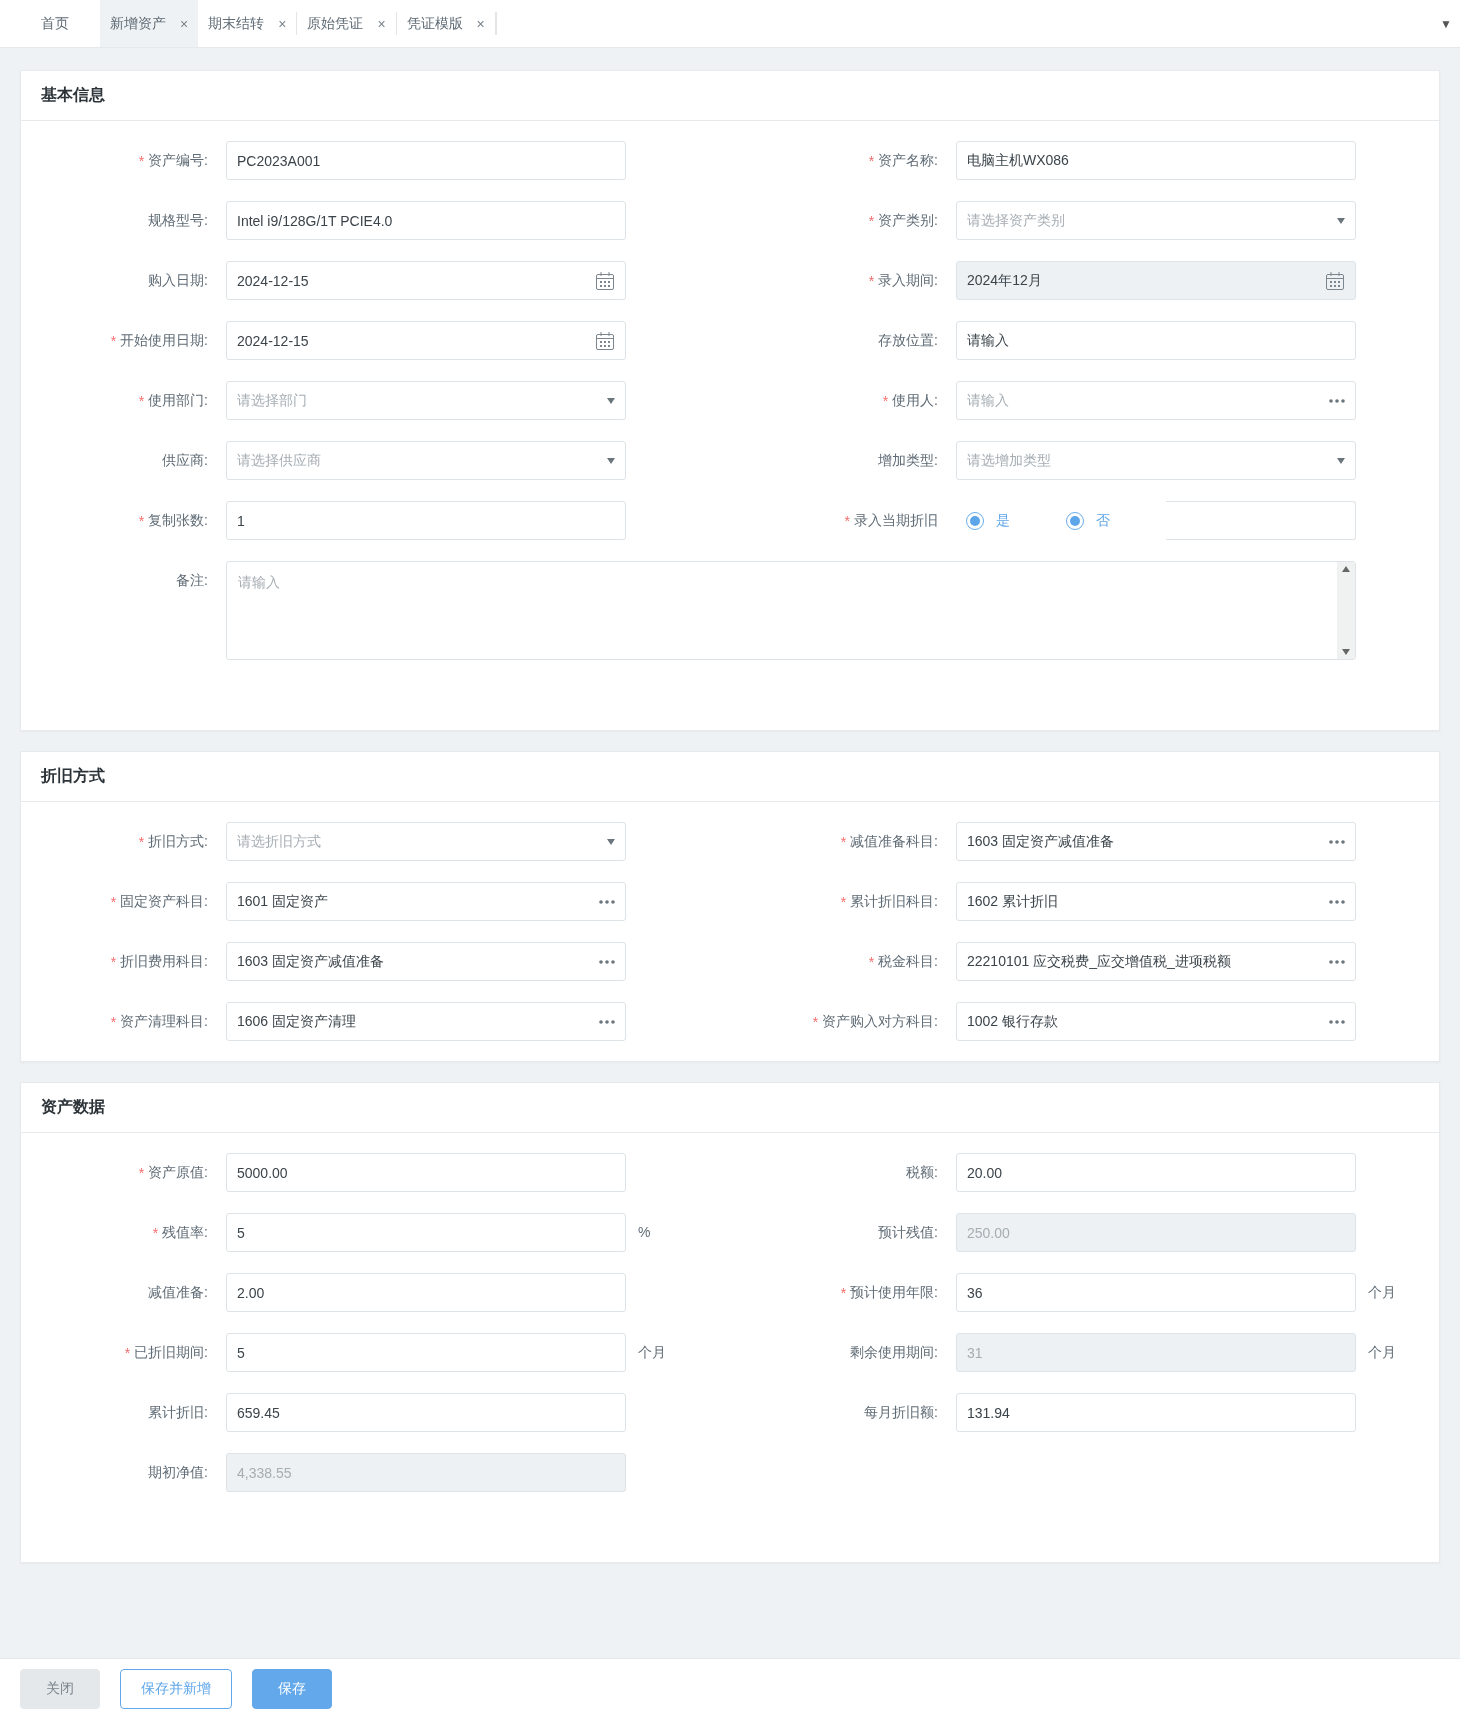 Image resolution: width=1460 pixels, height=1718 pixels. What do you see at coordinates (73, 1107) in the screenshot?
I see `section-title: 资产数据` at bounding box center [73, 1107].